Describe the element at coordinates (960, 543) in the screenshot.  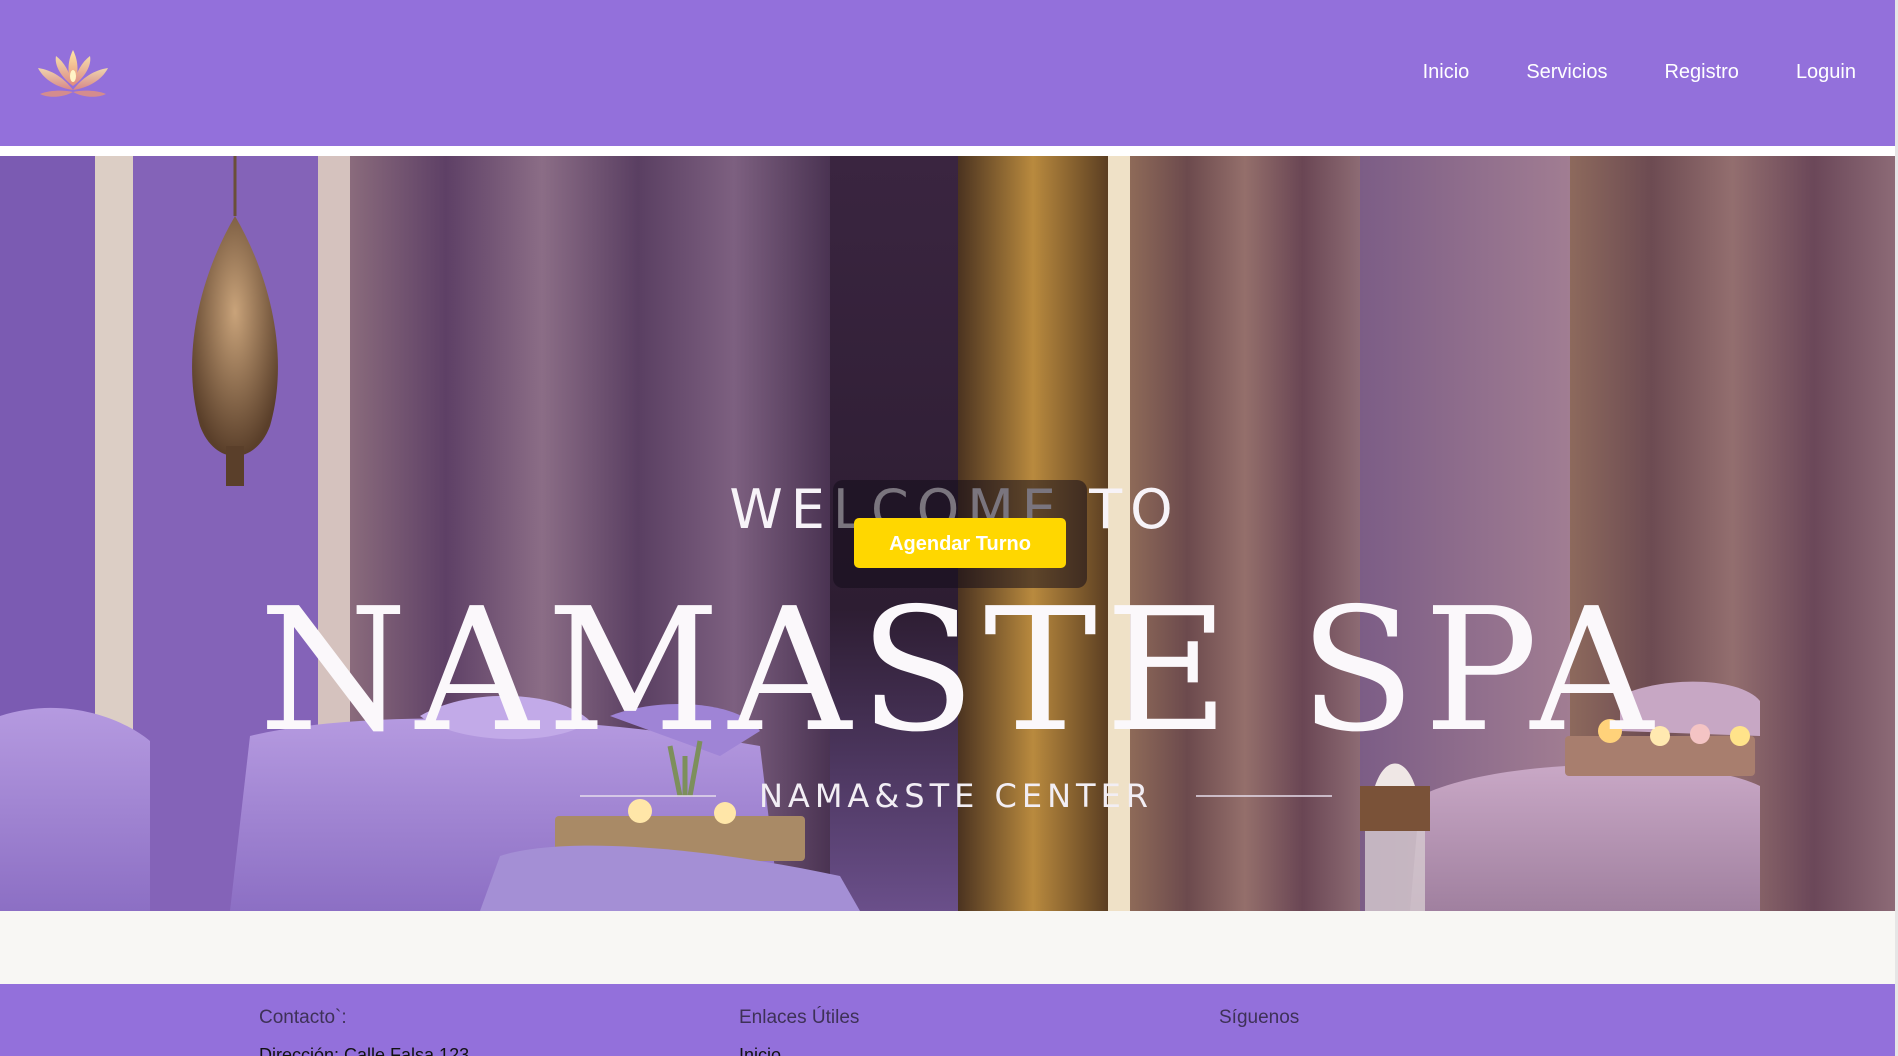
I see `agendar-turno-button: Agendar Turno` at that location.